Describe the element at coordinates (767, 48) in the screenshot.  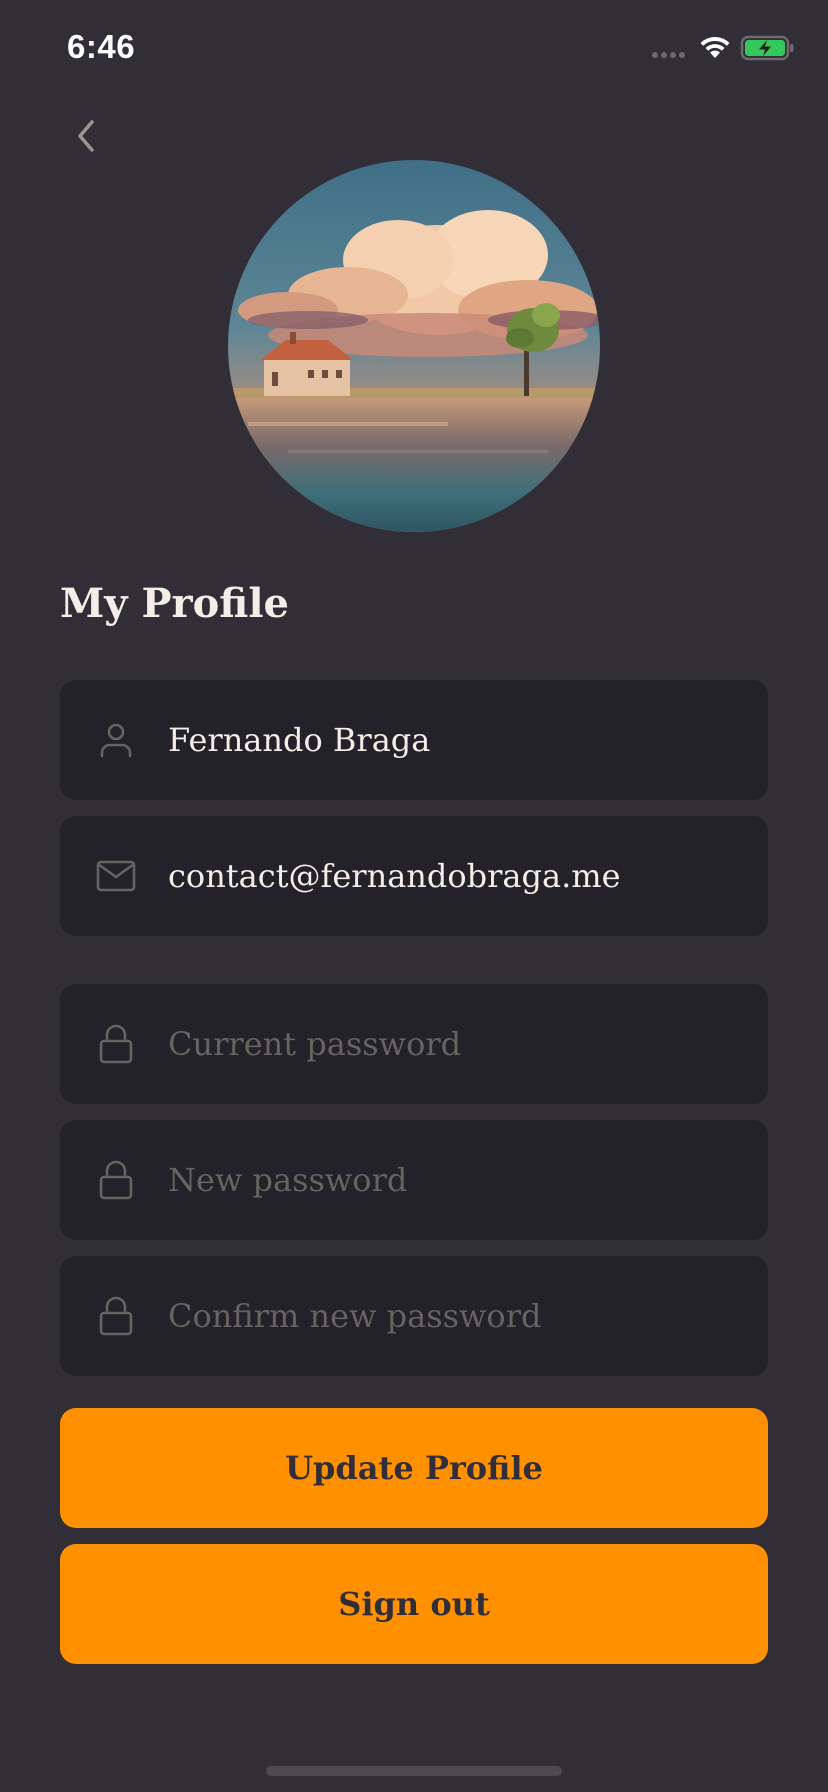
I see `battery-charging-icon` at that location.